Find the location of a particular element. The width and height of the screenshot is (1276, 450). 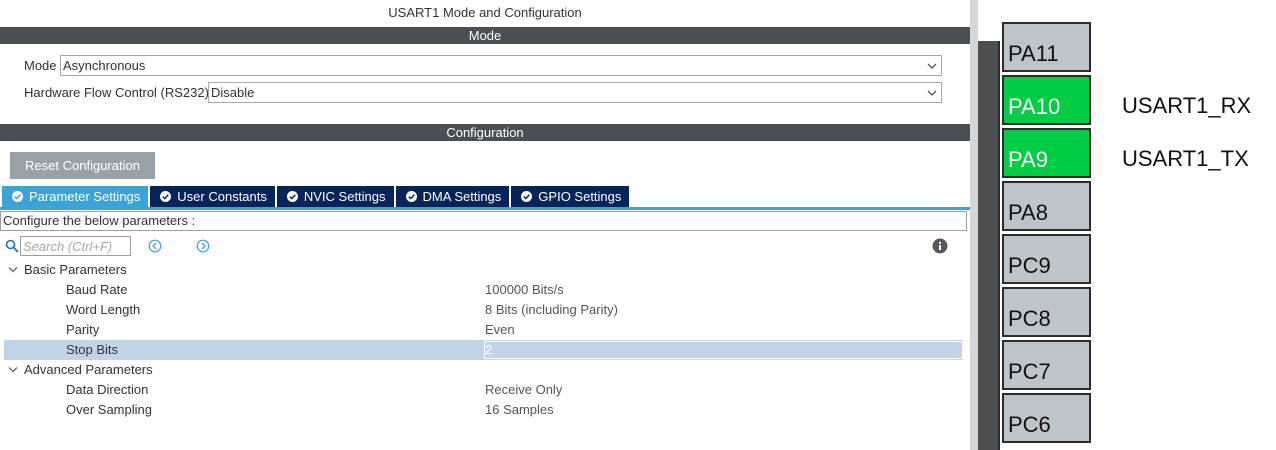

tab-user-constants: User Constants is located at coordinates (212, 196).